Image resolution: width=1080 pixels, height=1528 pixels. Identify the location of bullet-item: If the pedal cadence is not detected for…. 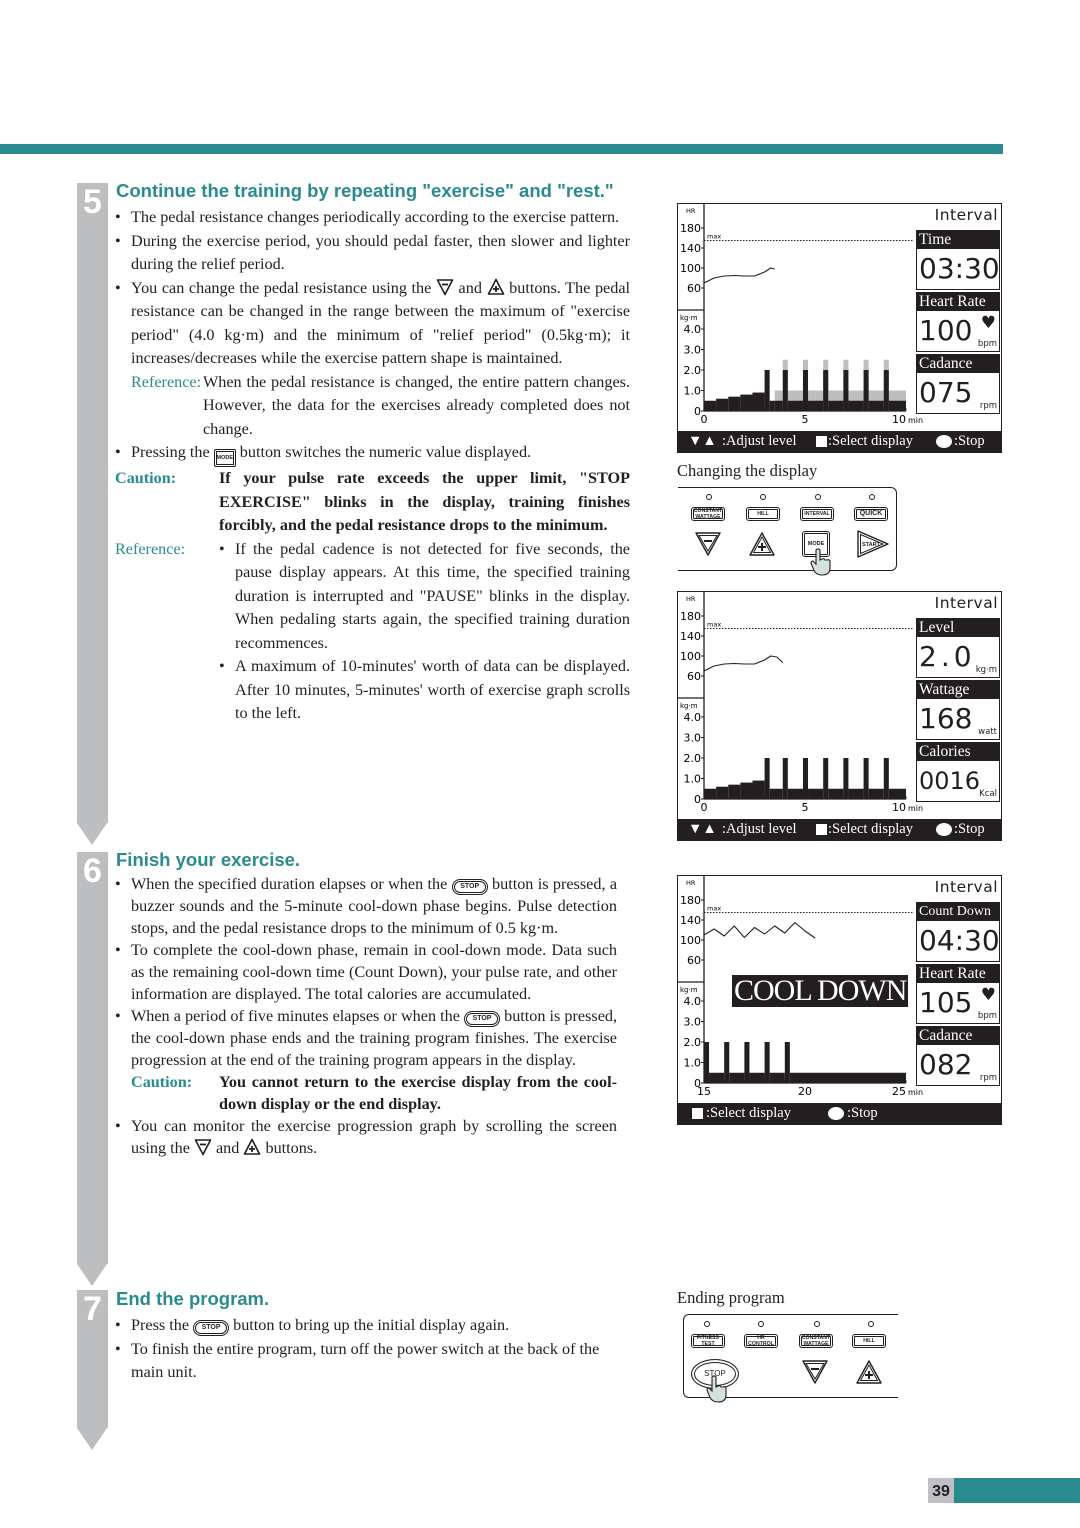
(424, 597).